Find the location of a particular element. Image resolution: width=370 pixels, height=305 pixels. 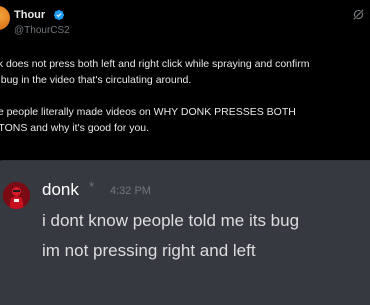

discord-timestamp: 4:32 PM is located at coordinates (130, 191).